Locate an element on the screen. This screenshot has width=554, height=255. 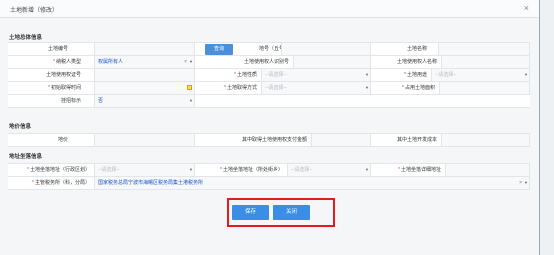
section-land-basic: 土地总体信息 is located at coordinates (26, 38).